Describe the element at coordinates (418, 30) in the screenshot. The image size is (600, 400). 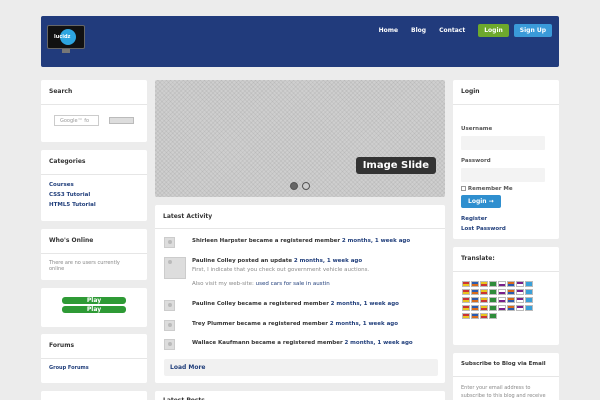
I see `nav-blog: Blog` at that location.